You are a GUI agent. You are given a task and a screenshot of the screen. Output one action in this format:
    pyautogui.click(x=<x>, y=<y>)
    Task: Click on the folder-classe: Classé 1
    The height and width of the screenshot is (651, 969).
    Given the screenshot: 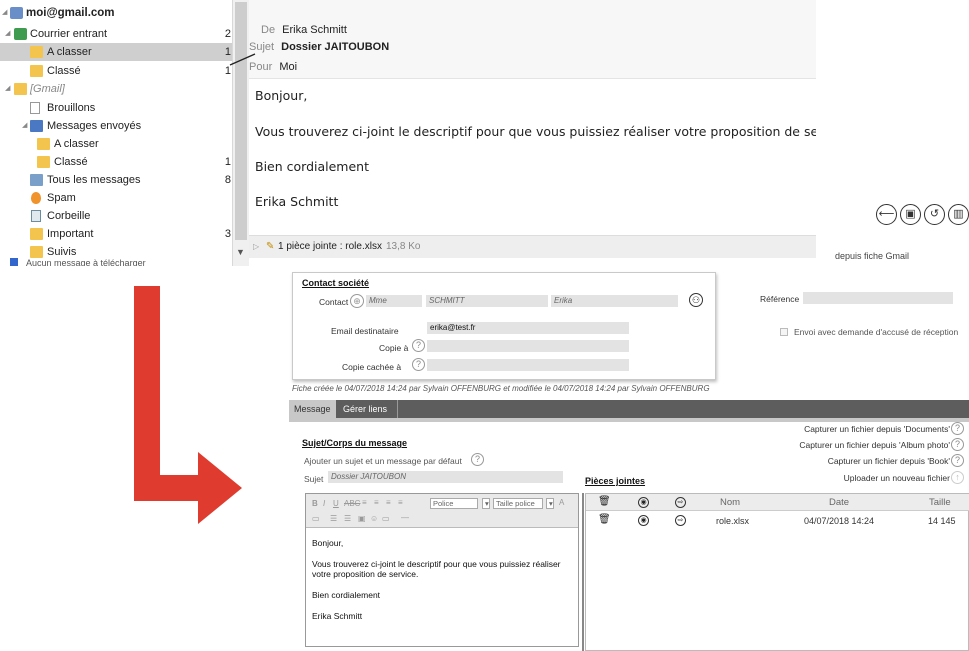 What is the action you would take?
    pyautogui.click(x=116, y=71)
    